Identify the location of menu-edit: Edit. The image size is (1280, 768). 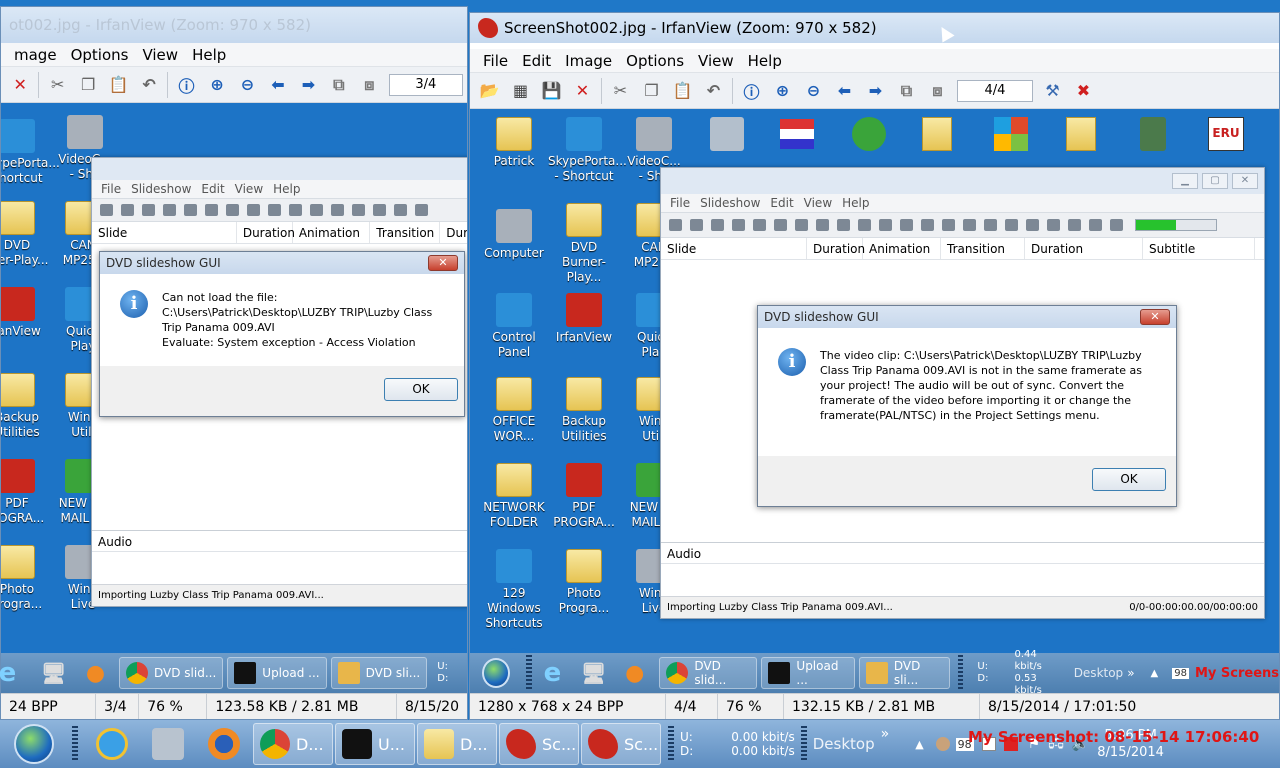
(536, 61).